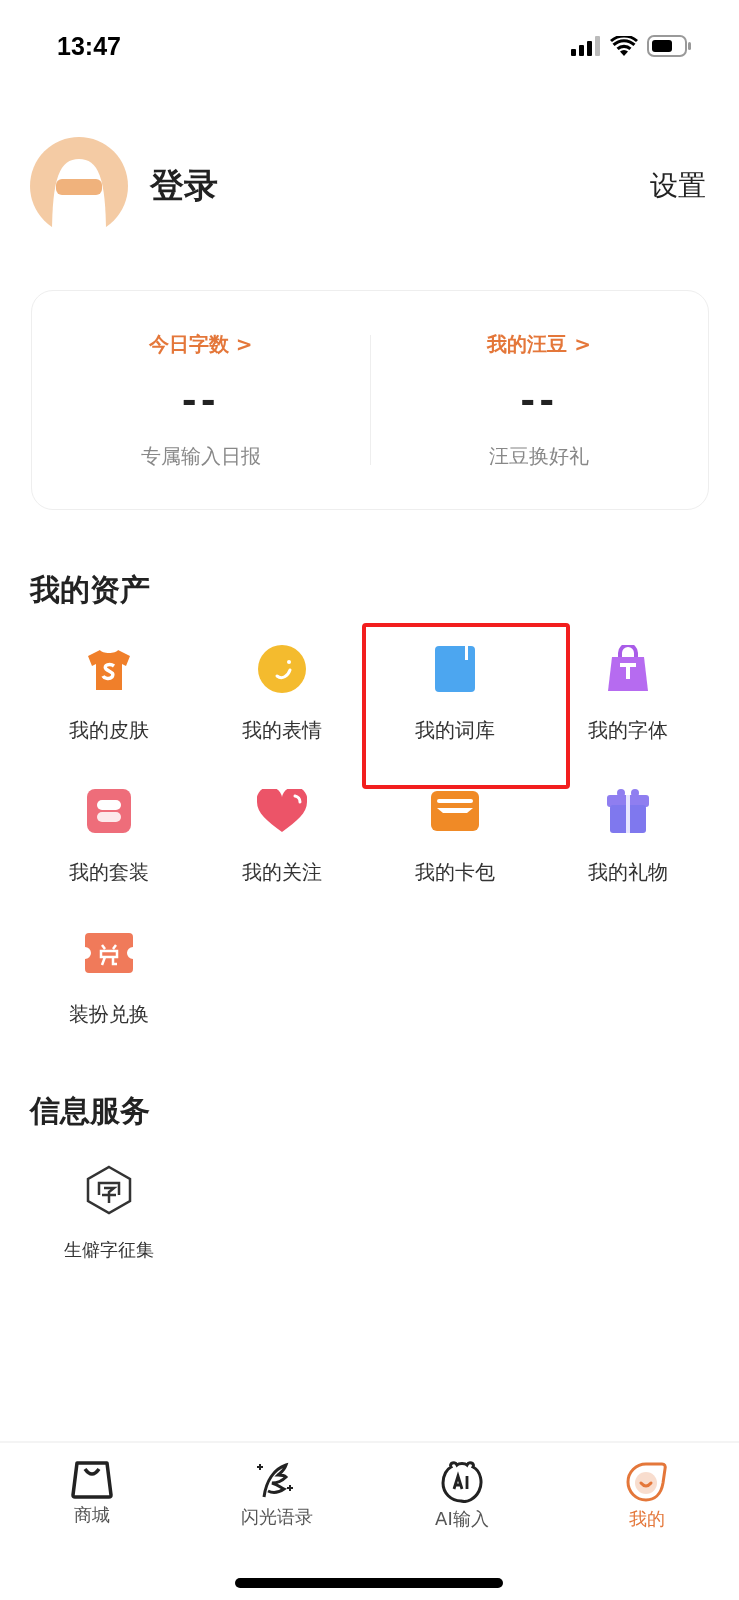 The height and width of the screenshot is (1600, 739). What do you see at coordinates (90, 1111) in the screenshot?
I see `section-title: 信息服务` at bounding box center [90, 1111].